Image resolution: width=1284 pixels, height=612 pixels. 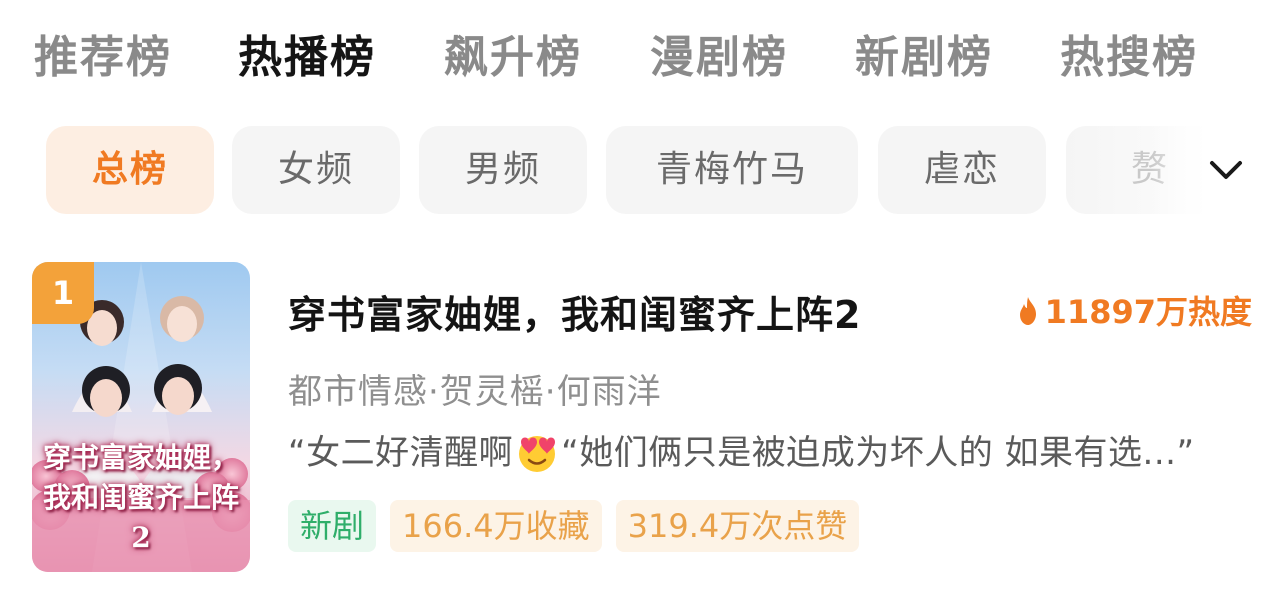 I want to click on featured-comment: “女二好清醒啊 “她们俩只是被迫成为坏人的 如果有选...”, so click(x=741, y=453).